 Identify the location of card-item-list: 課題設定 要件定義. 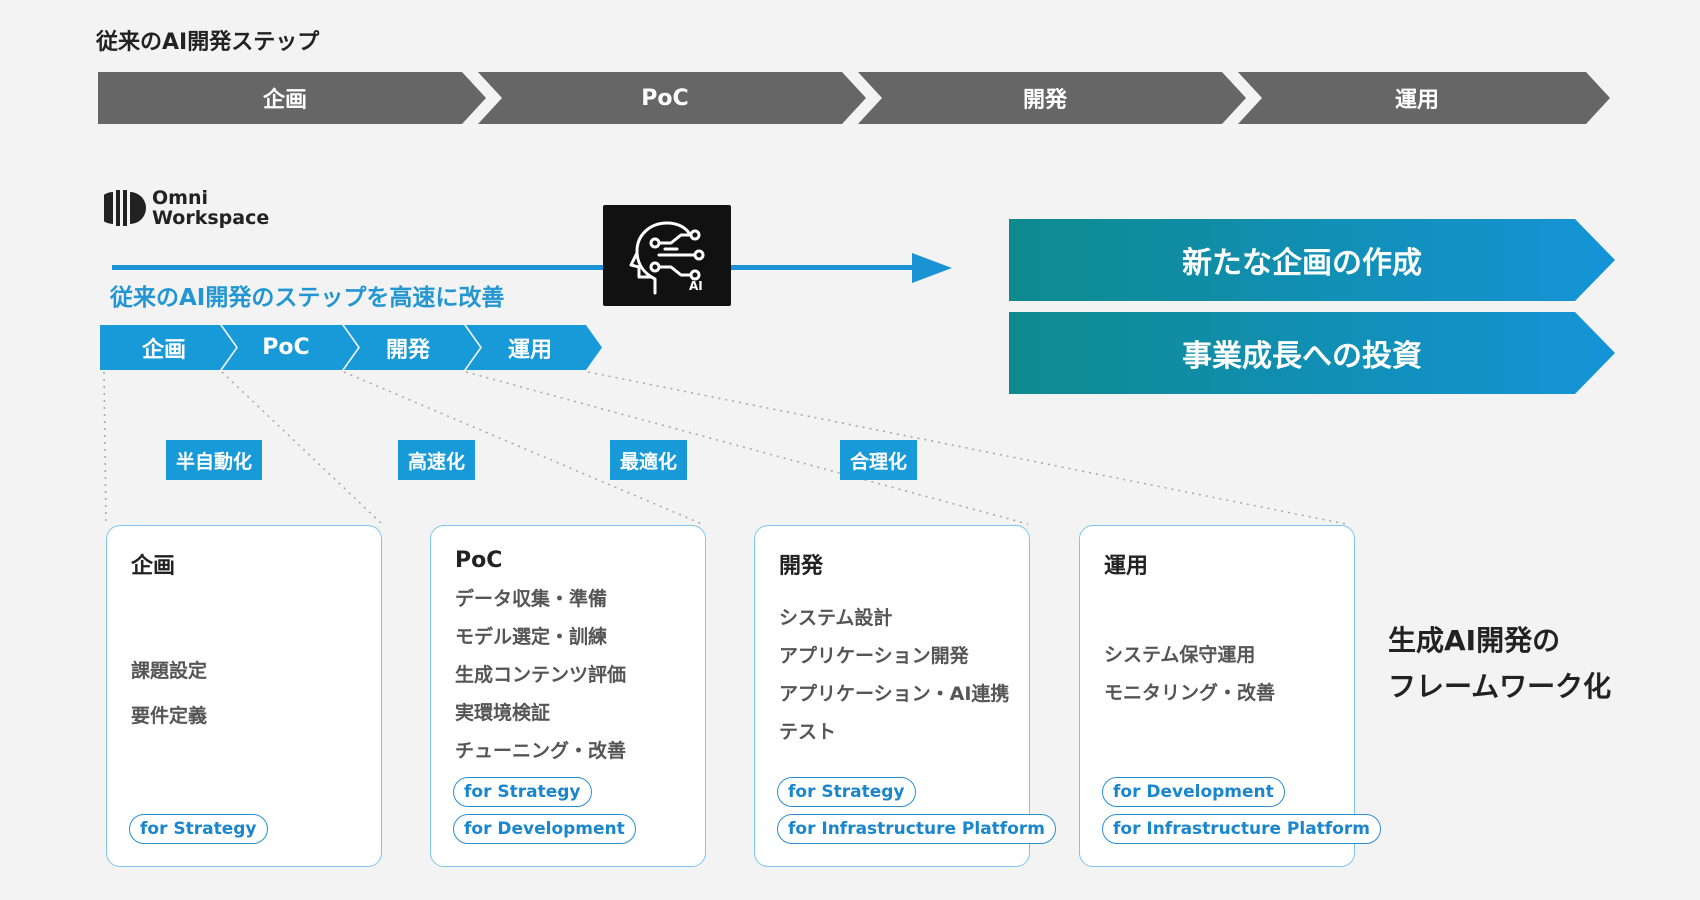
(169, 693).